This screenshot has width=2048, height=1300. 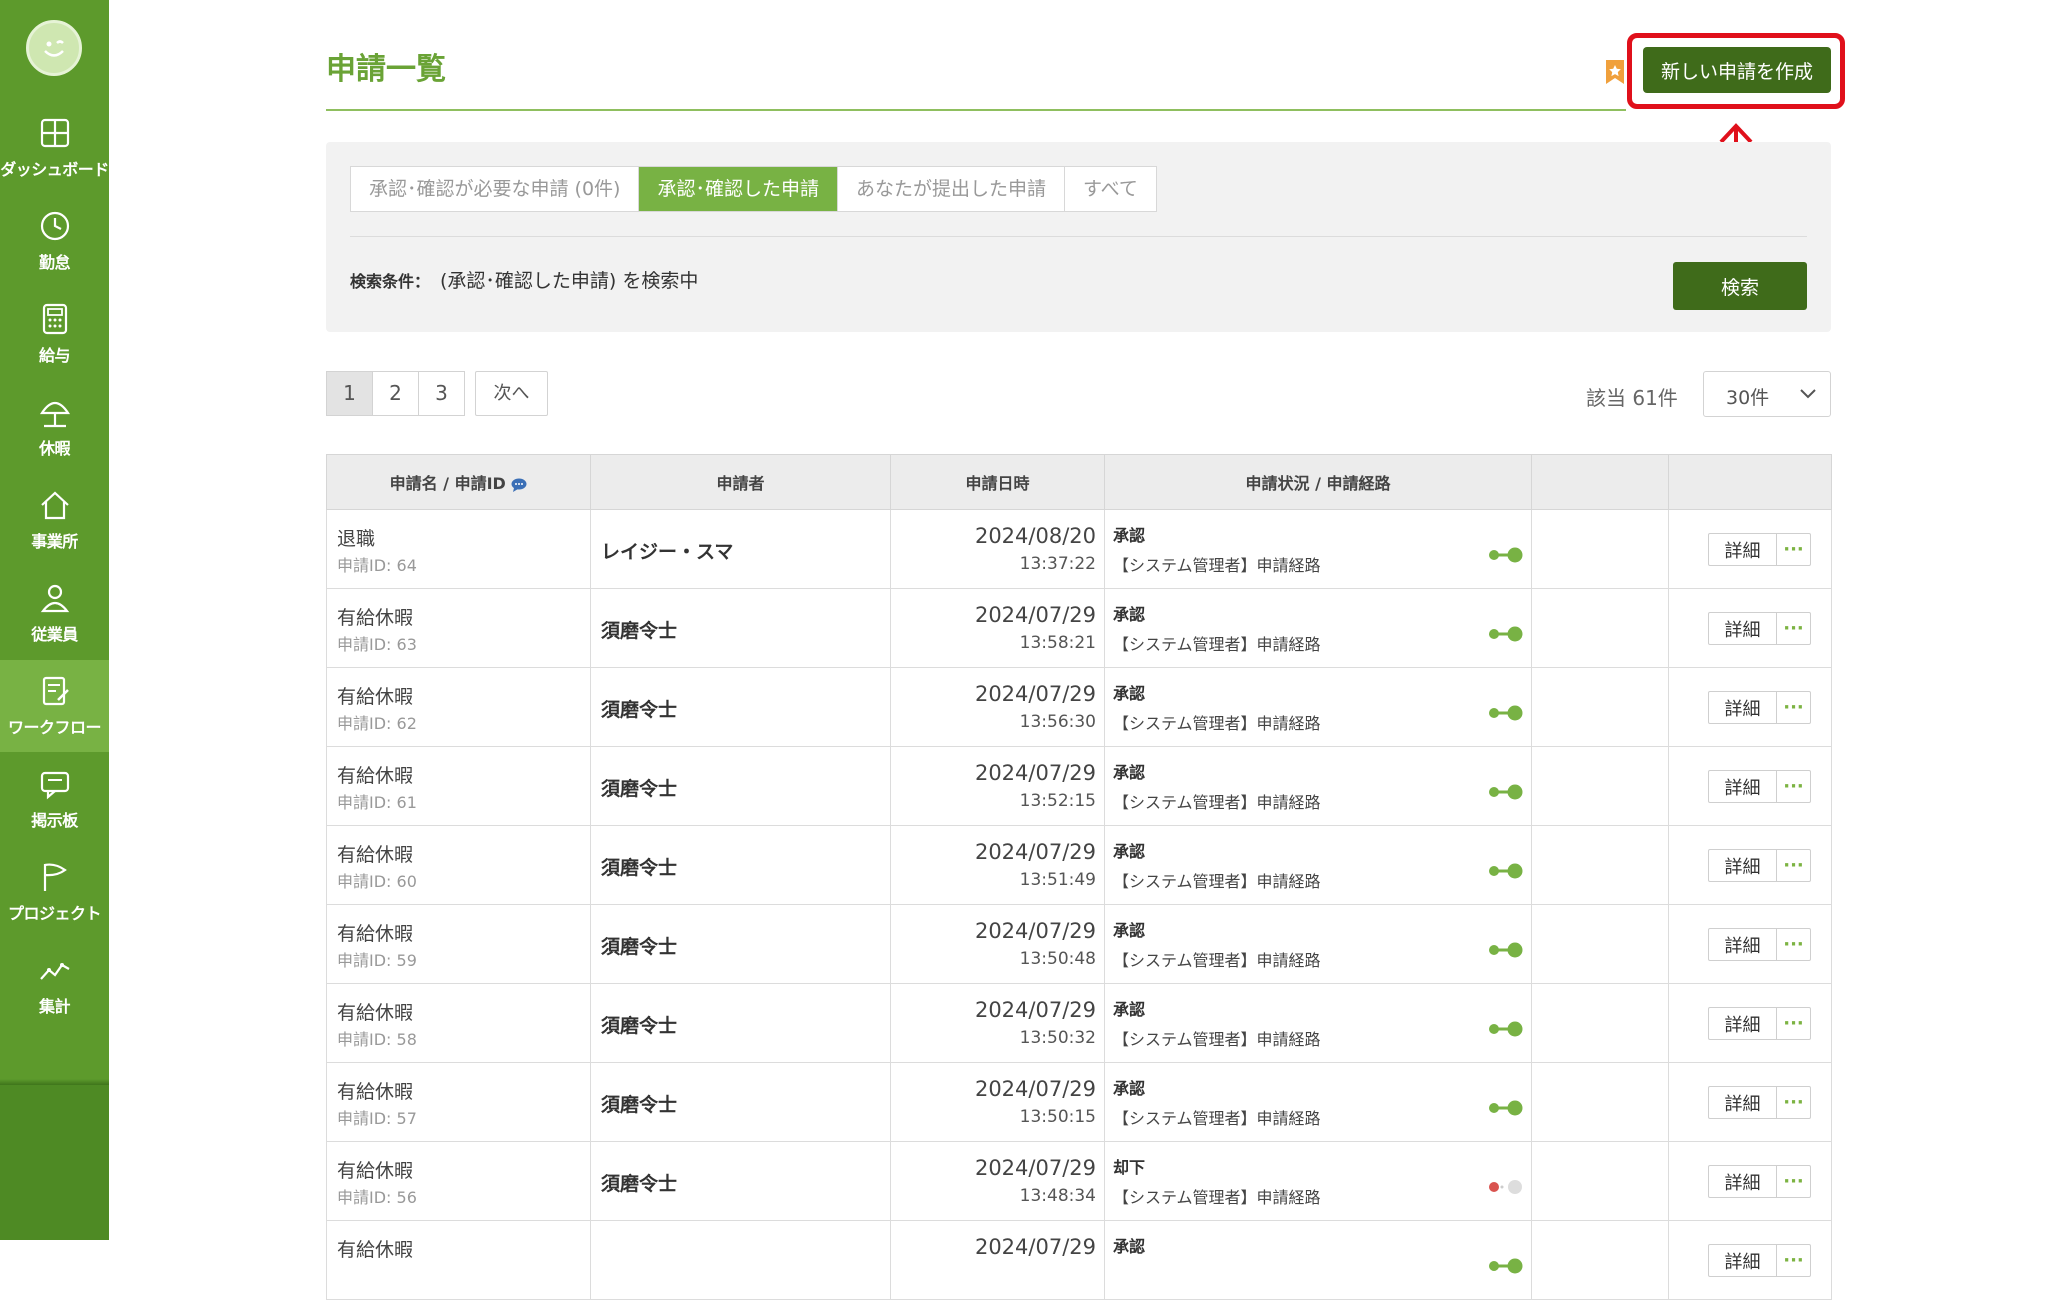 I want to click on sidebar-item-dashboard: ダッシュボード, so click(x=54, y=148).